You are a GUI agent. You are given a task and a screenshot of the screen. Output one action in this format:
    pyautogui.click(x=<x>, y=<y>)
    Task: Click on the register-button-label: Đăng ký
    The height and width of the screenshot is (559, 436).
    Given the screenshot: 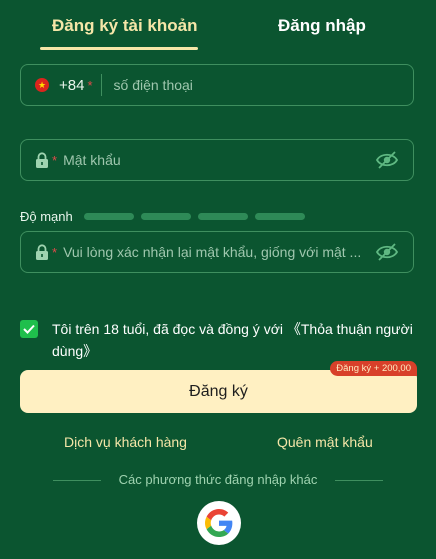 What is the action you would take?
    pyautogui.click(x=218, y=391)
    